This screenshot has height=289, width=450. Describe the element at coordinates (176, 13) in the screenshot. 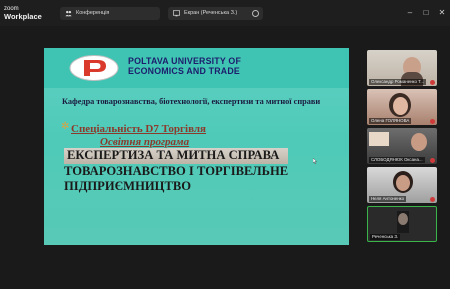

I see `screen-share-icon` at that location.